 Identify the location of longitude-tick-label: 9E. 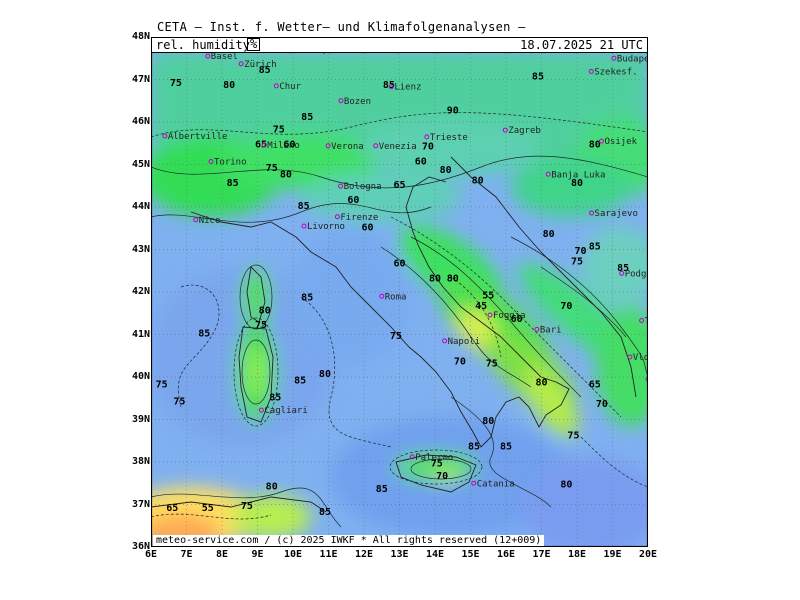
(257, 554).